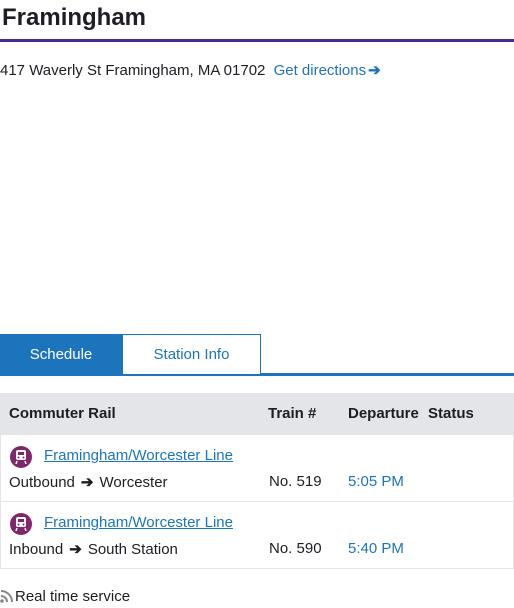  Describe the element at coordinates (133, 70) in the screenshot. I see `station-address: 417 Waverly St Framingham, MA 01702` at that location.